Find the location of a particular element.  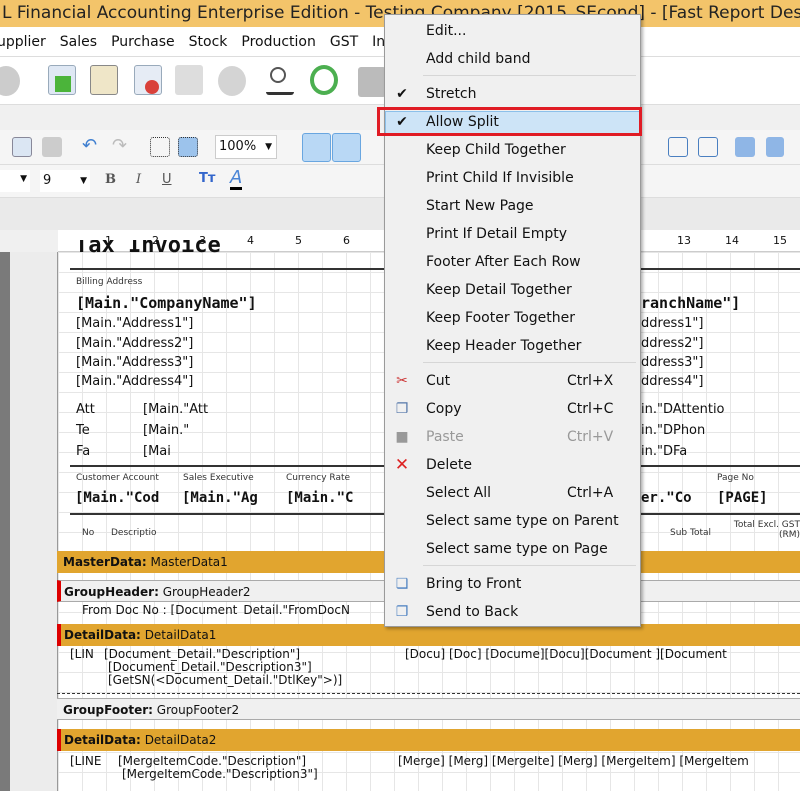

branch-name-field: ranchName"] is located at coordinates (690, 303).